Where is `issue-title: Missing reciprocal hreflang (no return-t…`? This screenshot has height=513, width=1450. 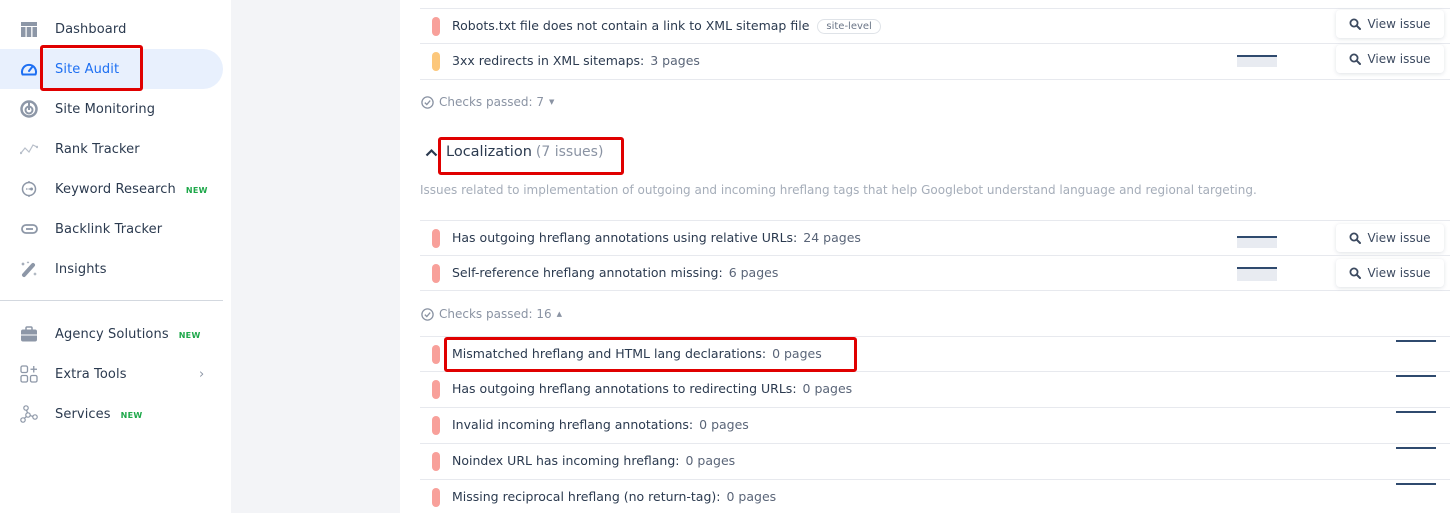
issue-title: Missing reciprocal hreflang (no return-t… is located at coordinates (614, 496).